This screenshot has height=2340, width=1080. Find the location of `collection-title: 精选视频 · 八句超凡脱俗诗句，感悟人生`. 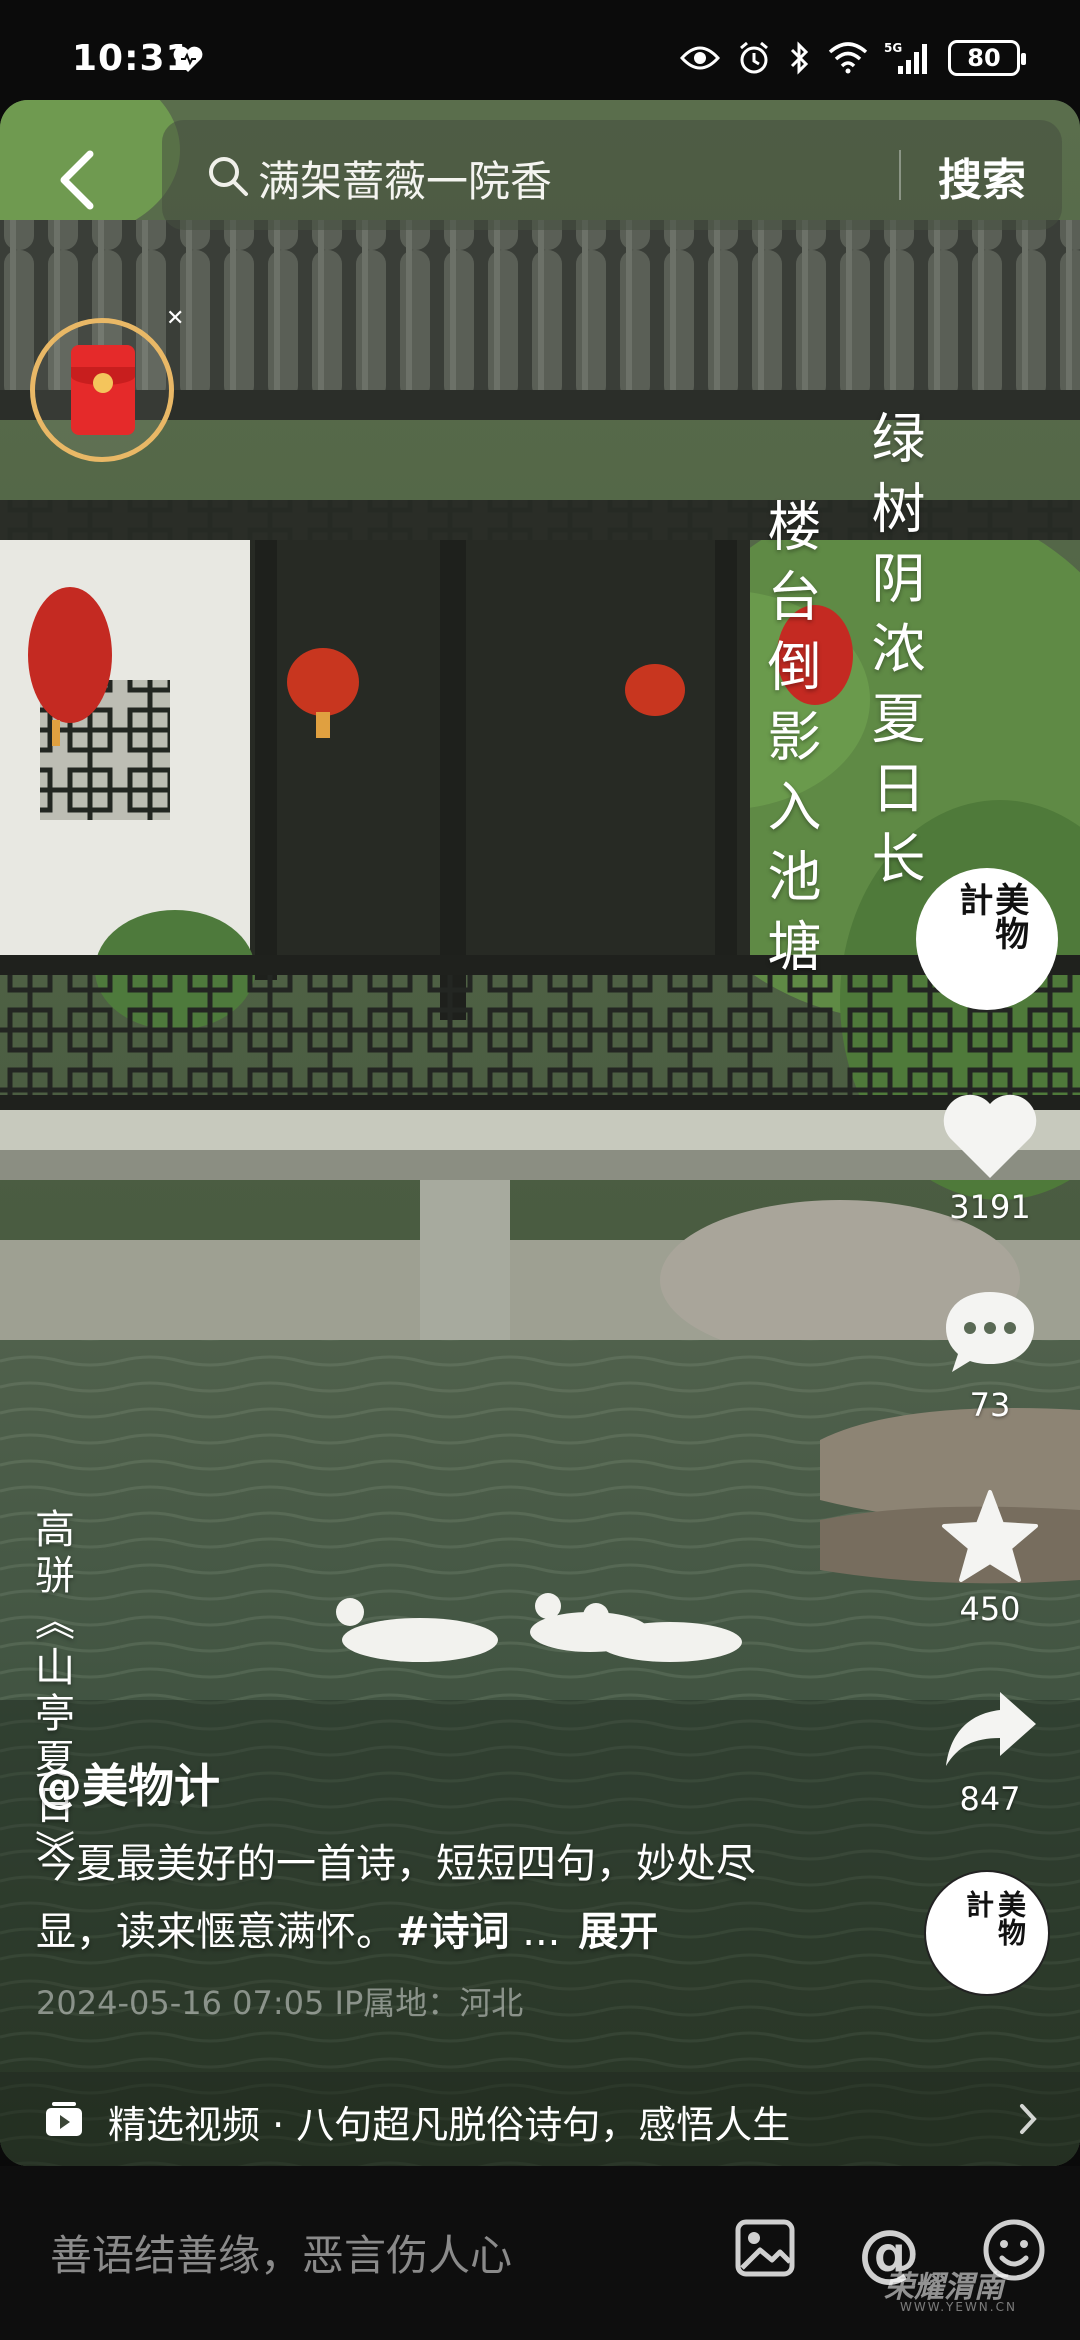

collection-title: 精选视频 · 八句超凡脱俗诗句，感悟人生 is located at coordinates (449, 2125).